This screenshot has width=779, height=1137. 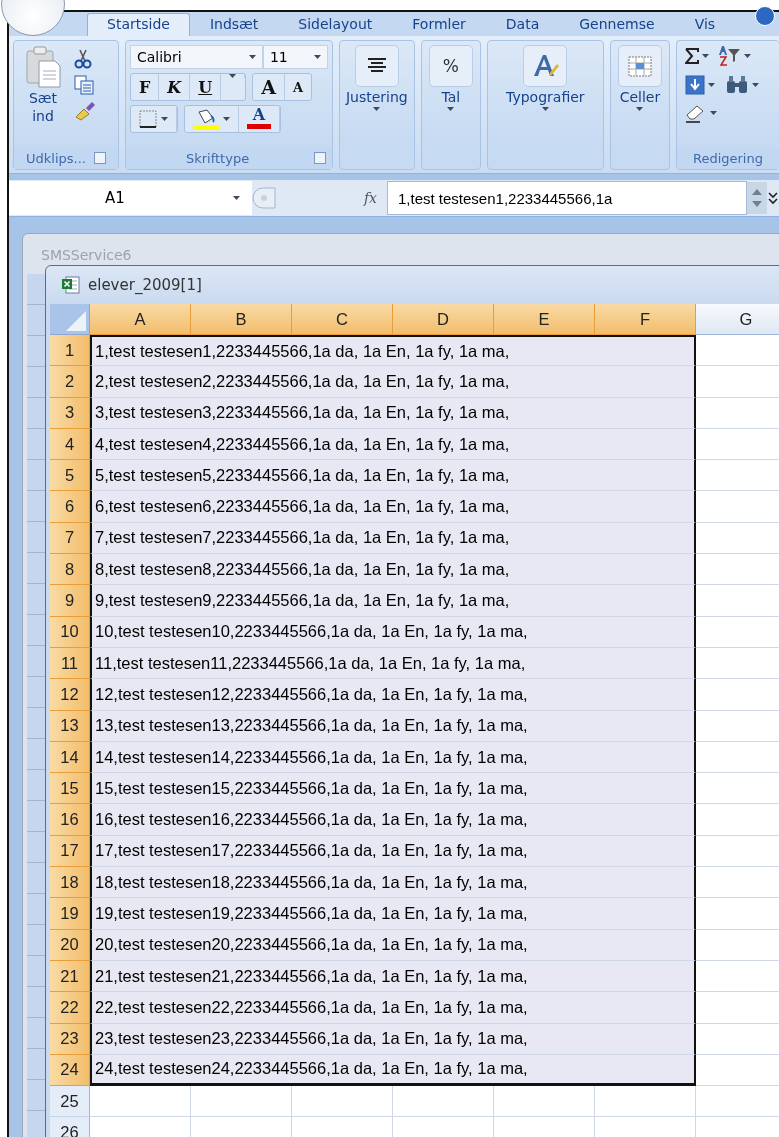 What do you see at coordinates (269, 87) in the screenshot?
I see `grow-font-button: A` at bounding box center [269, 87].